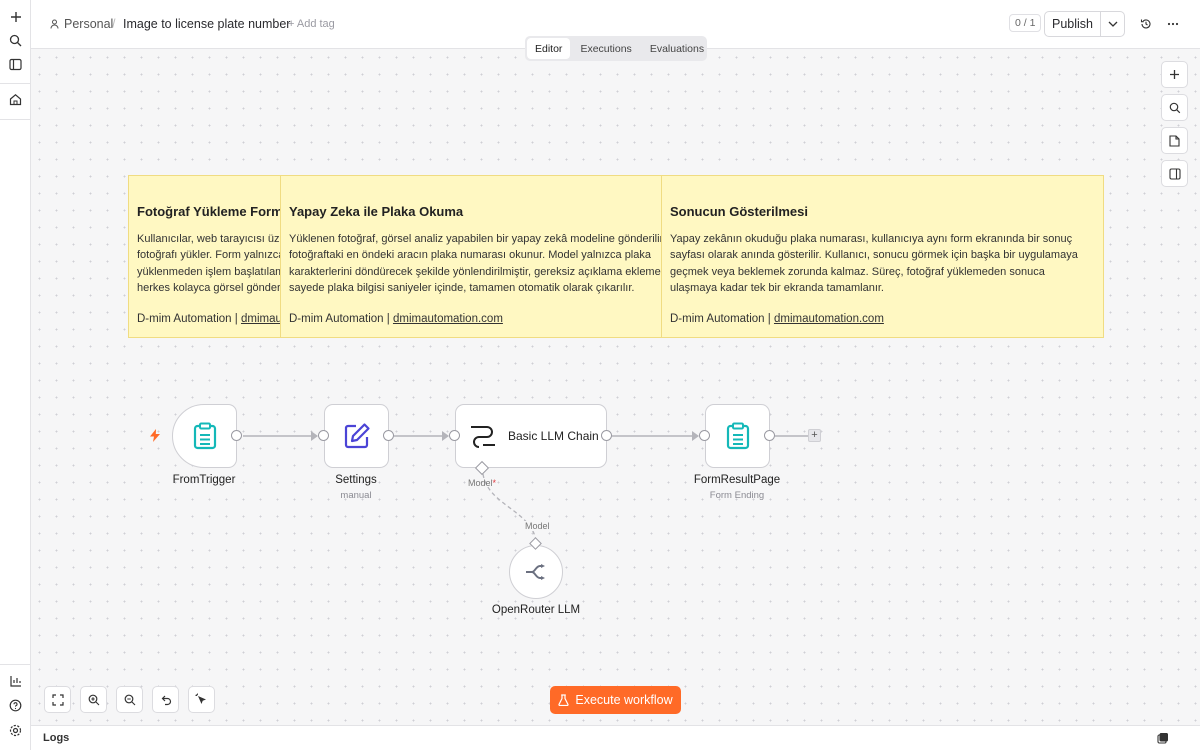  I want to click on model-port-text: Model, so click(480, 483).